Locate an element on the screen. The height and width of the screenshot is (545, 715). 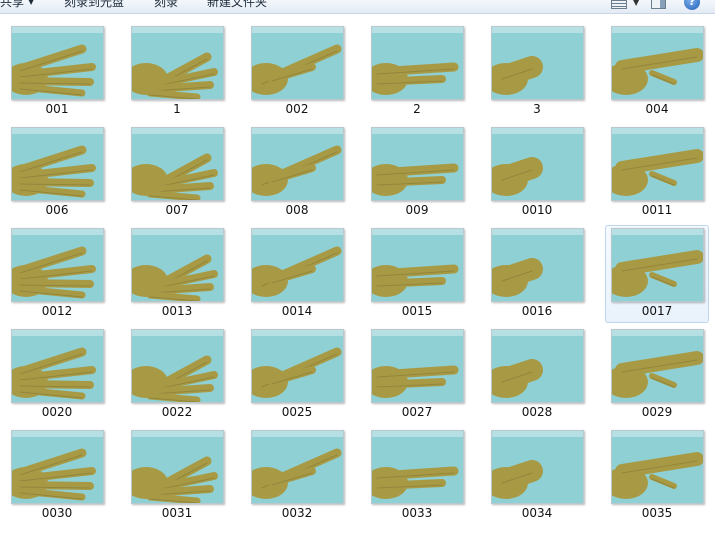
file-item-0031: 0031 is located at coordinates (177, 478).